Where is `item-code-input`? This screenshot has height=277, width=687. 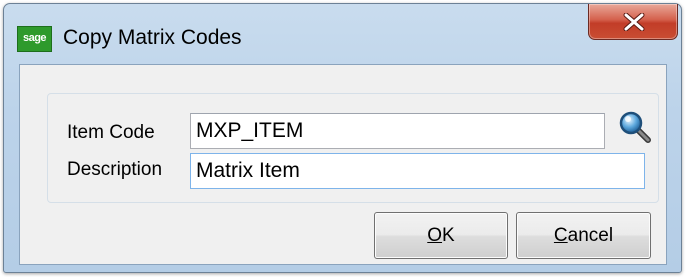 item-code-input is located at coordinates (397, 131).